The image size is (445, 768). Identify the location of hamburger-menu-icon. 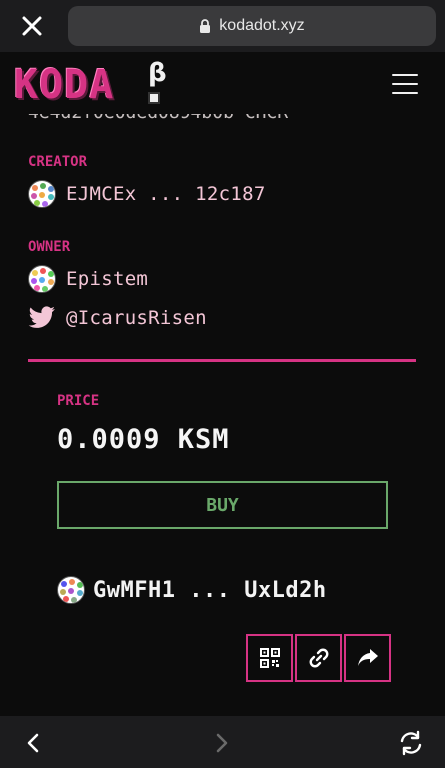
(405, 84).